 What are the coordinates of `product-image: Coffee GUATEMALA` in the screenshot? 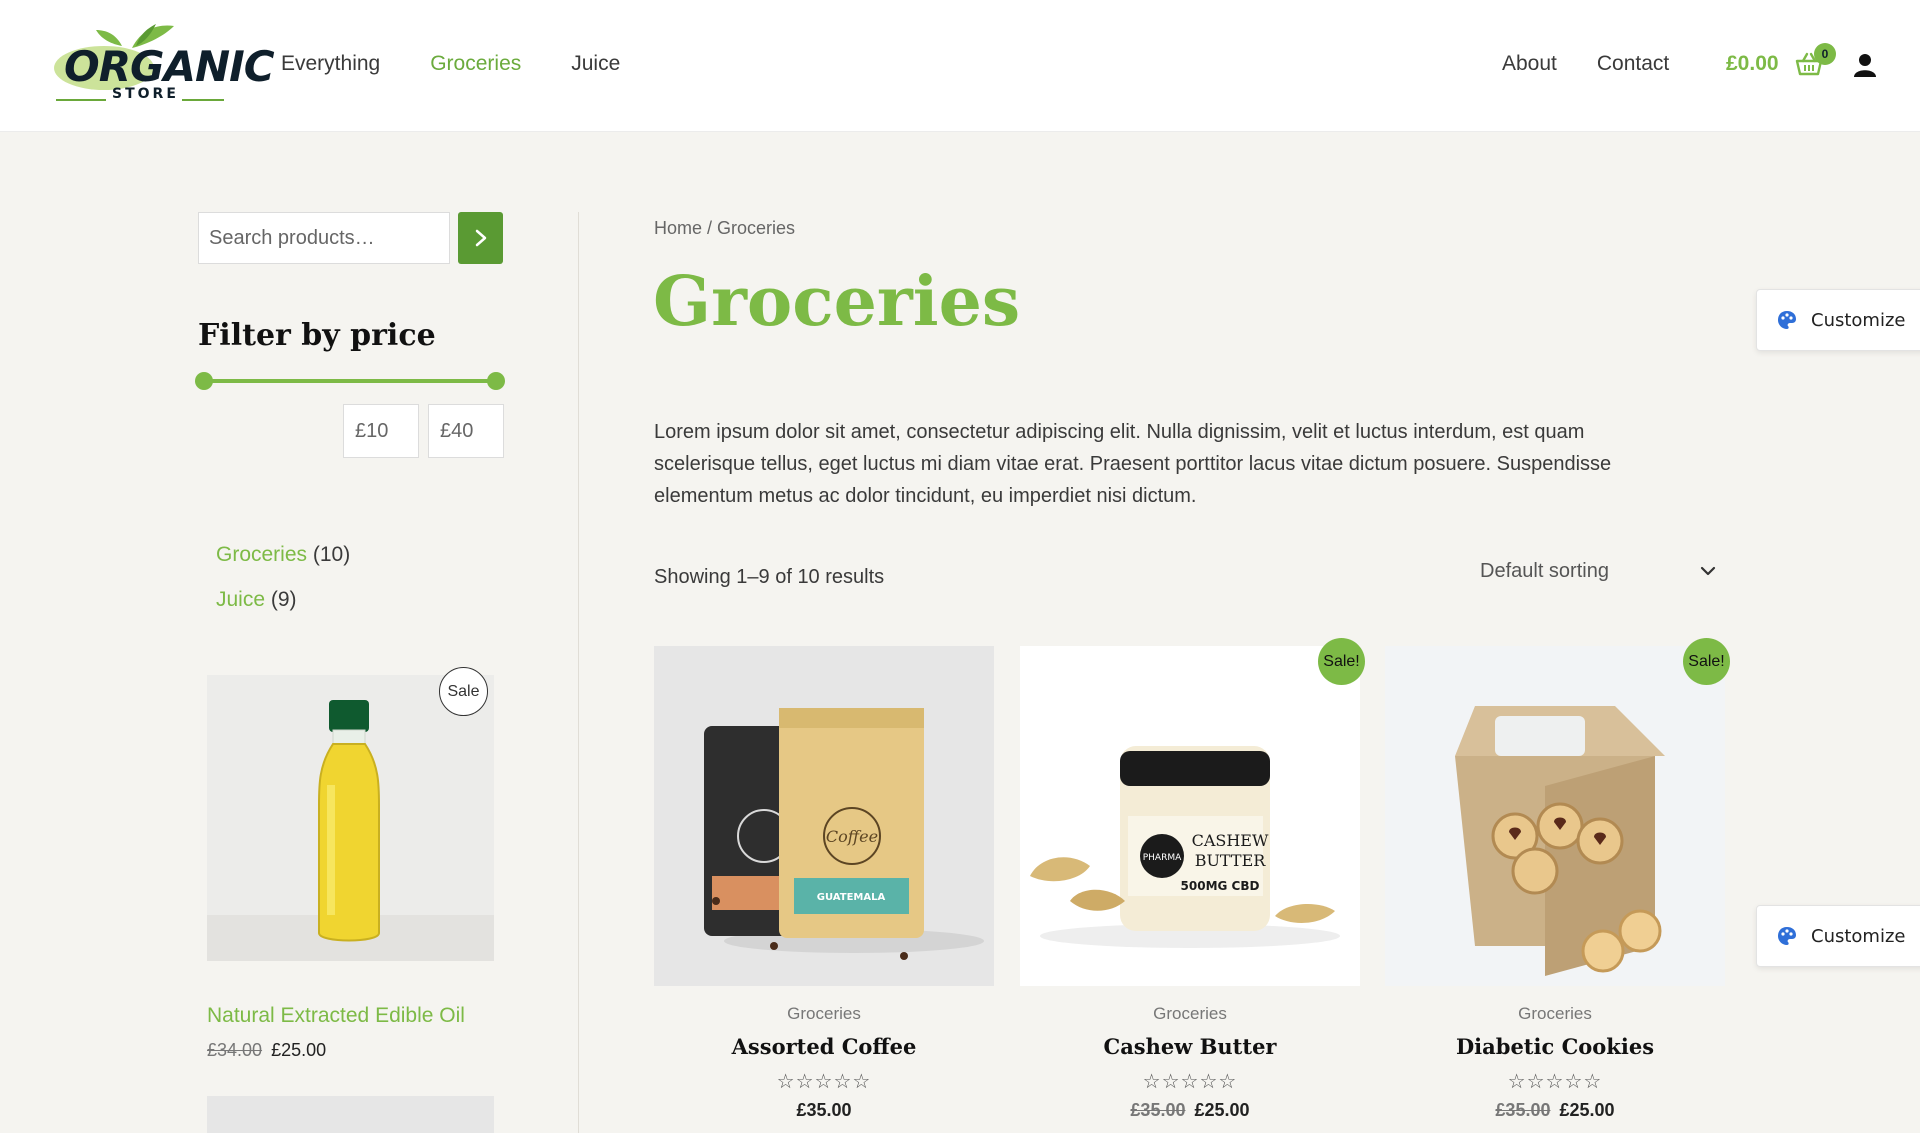 It's located at (824, 816).